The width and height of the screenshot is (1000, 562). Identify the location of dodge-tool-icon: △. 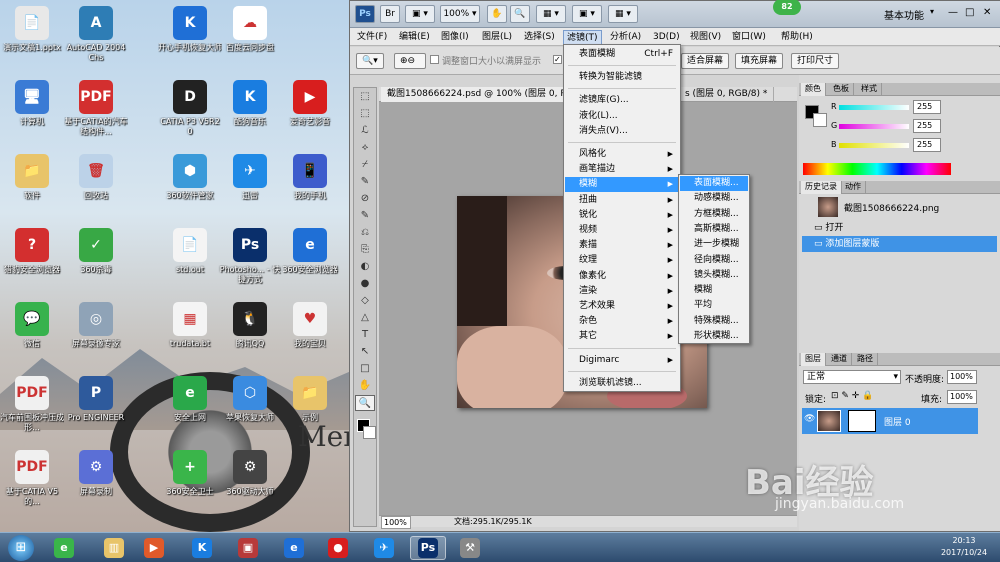
(365, 318).